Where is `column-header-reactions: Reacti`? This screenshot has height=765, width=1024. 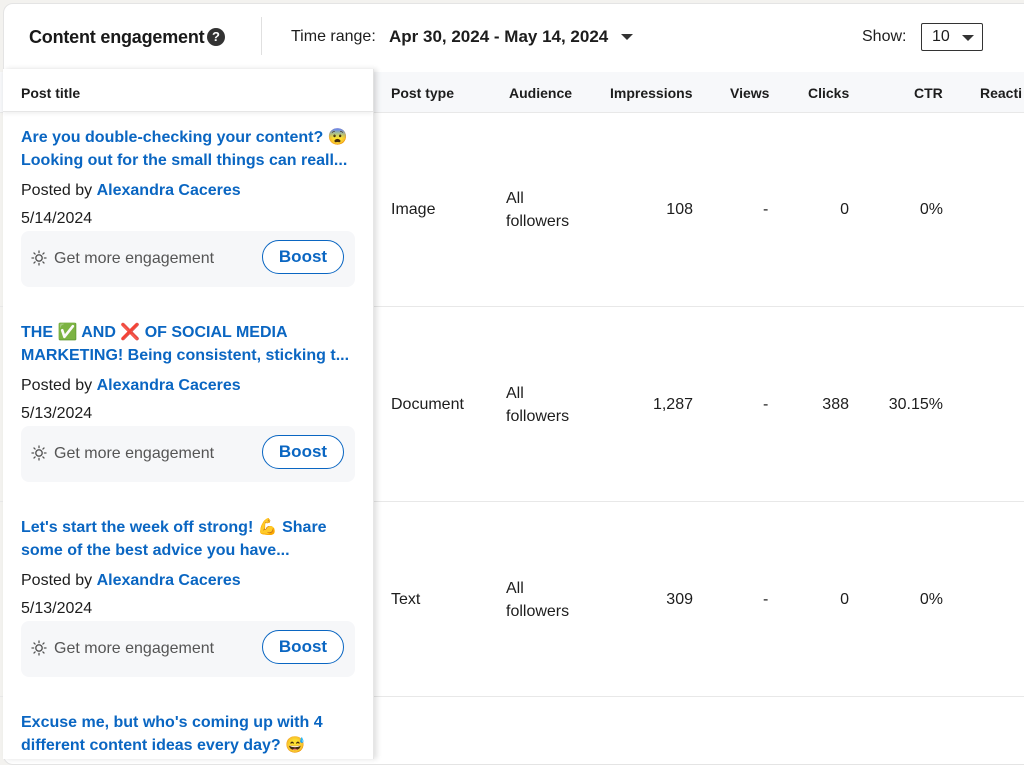 column-header-reactions: Reacti is located at coordinates (1001, 93).